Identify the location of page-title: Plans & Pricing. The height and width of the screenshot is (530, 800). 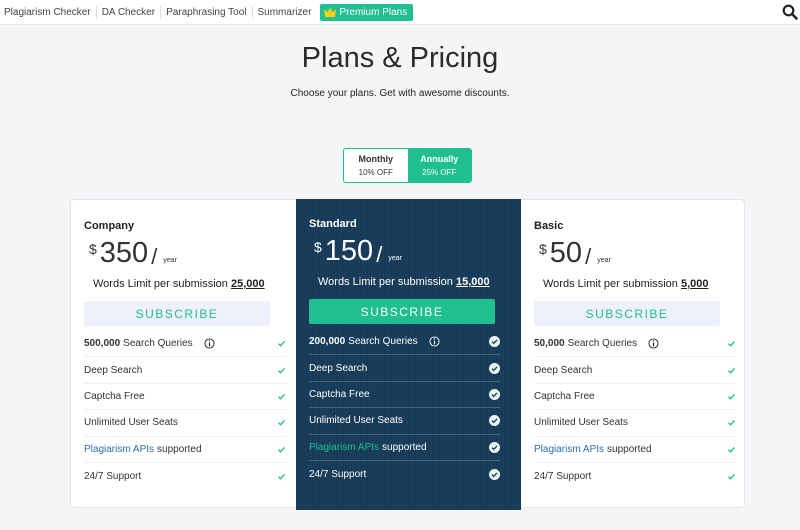
(400, 58).